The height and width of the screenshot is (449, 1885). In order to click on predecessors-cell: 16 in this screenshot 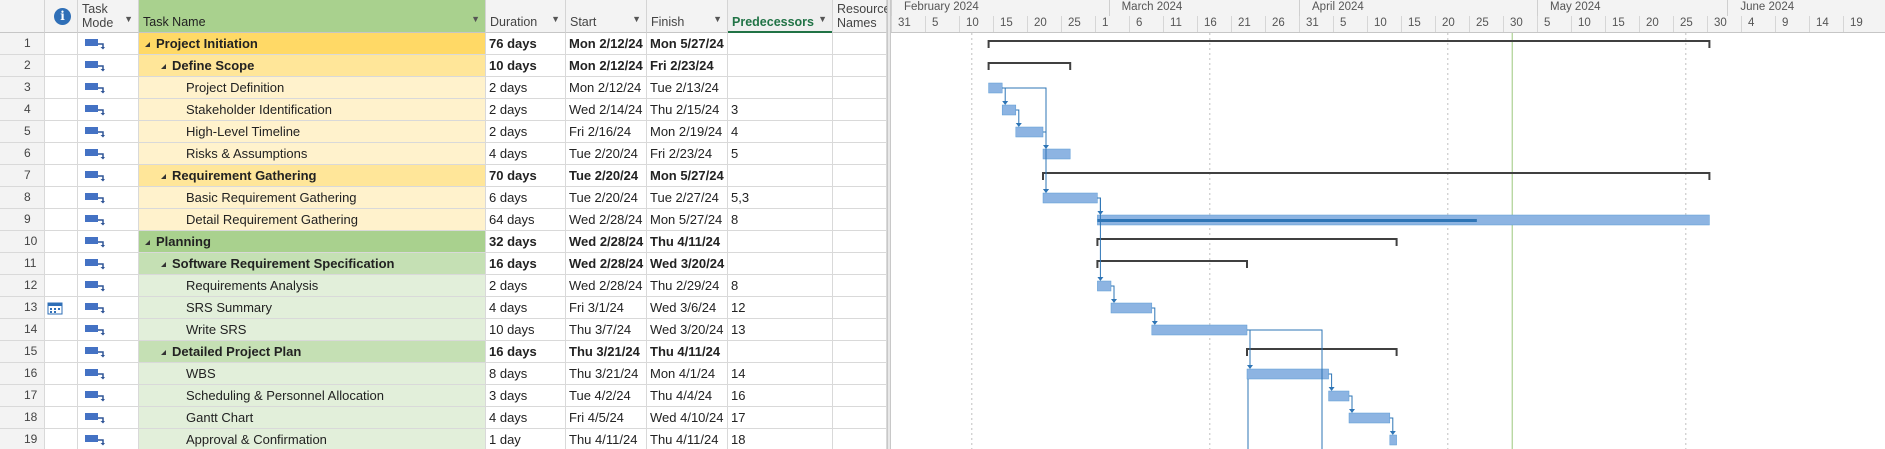, I will do `click(780, 396)`.